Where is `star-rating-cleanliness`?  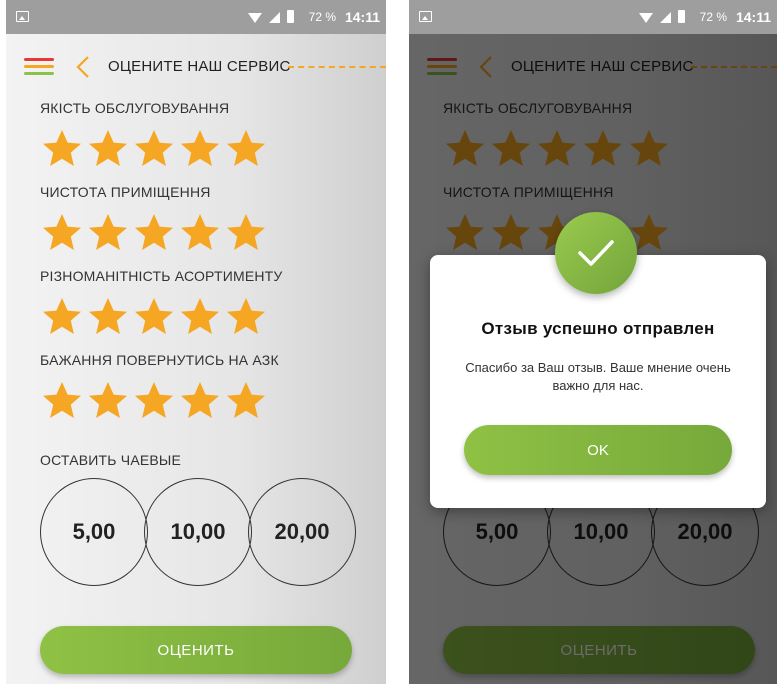
star-rating-cleanliness is located at coordinates (154, 232).